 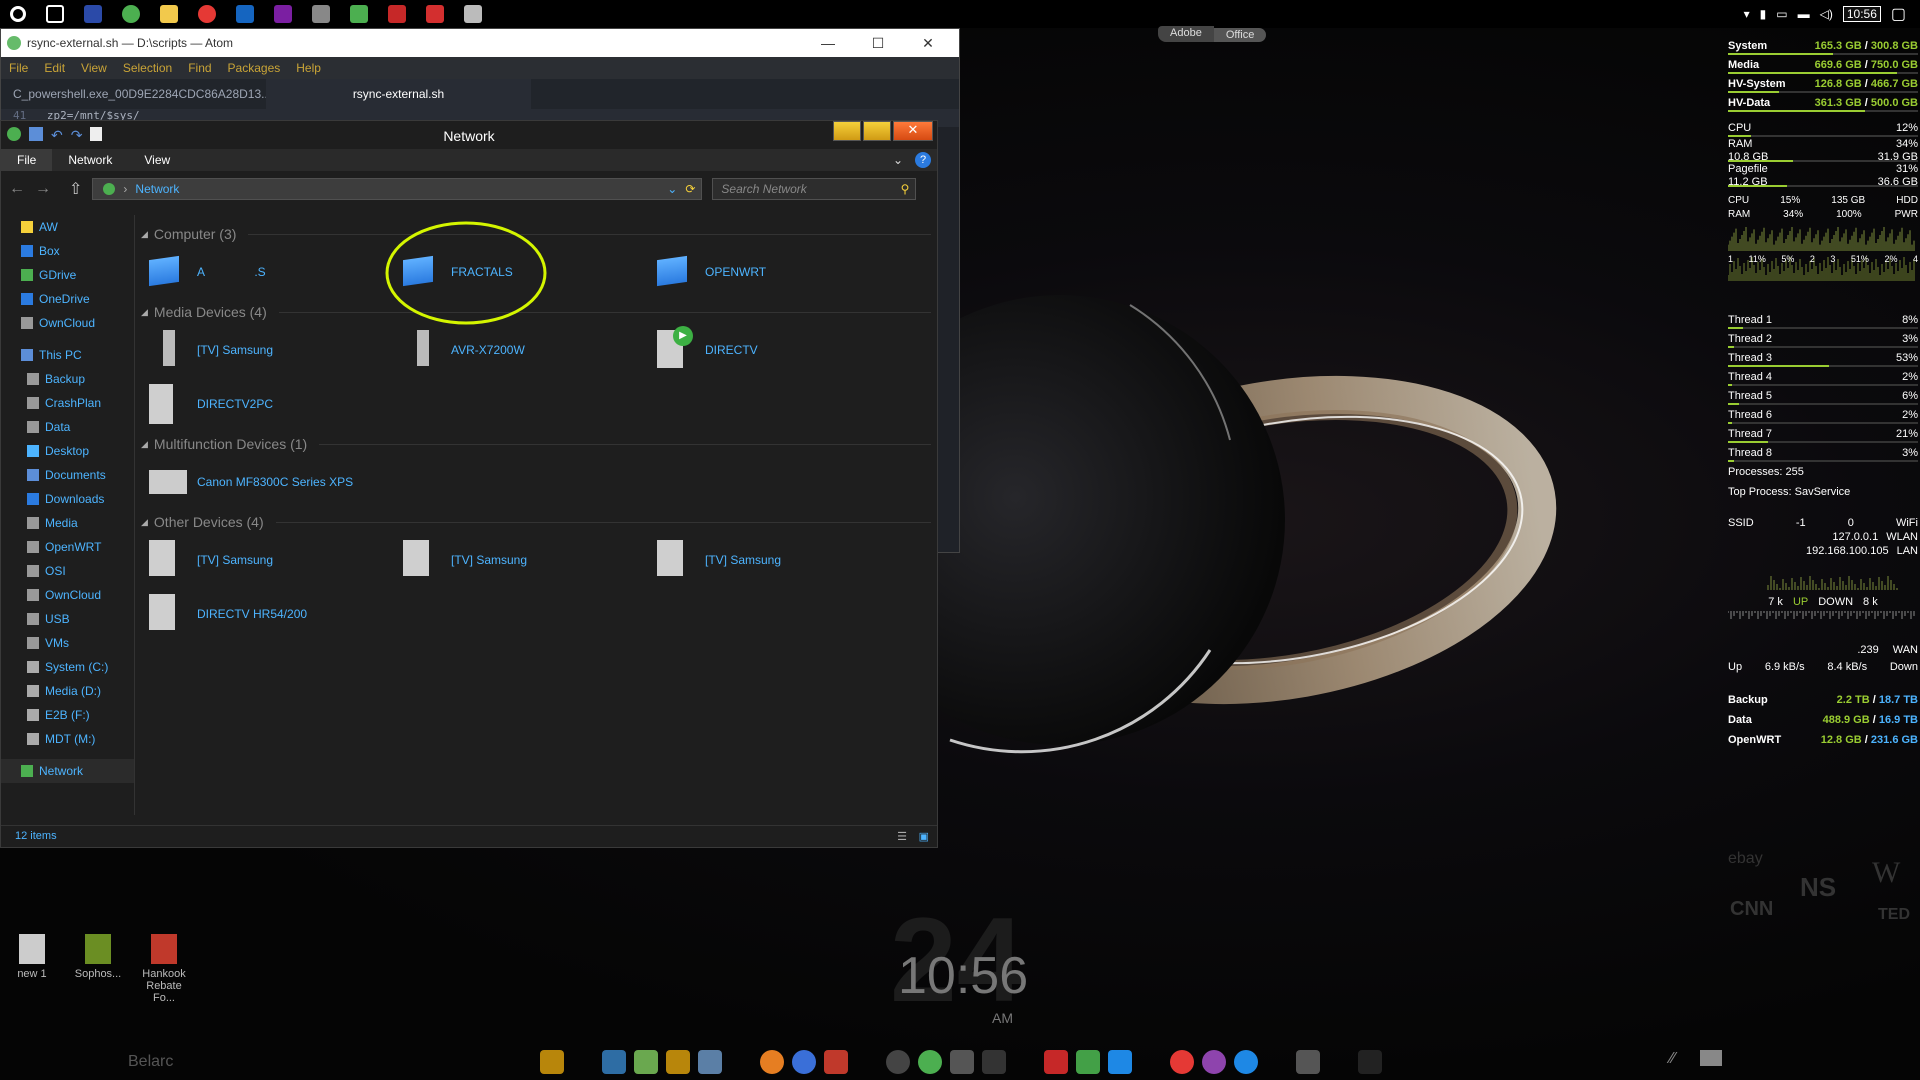 I want to click on network-icon: ▭, so click(x=1781, y=14).